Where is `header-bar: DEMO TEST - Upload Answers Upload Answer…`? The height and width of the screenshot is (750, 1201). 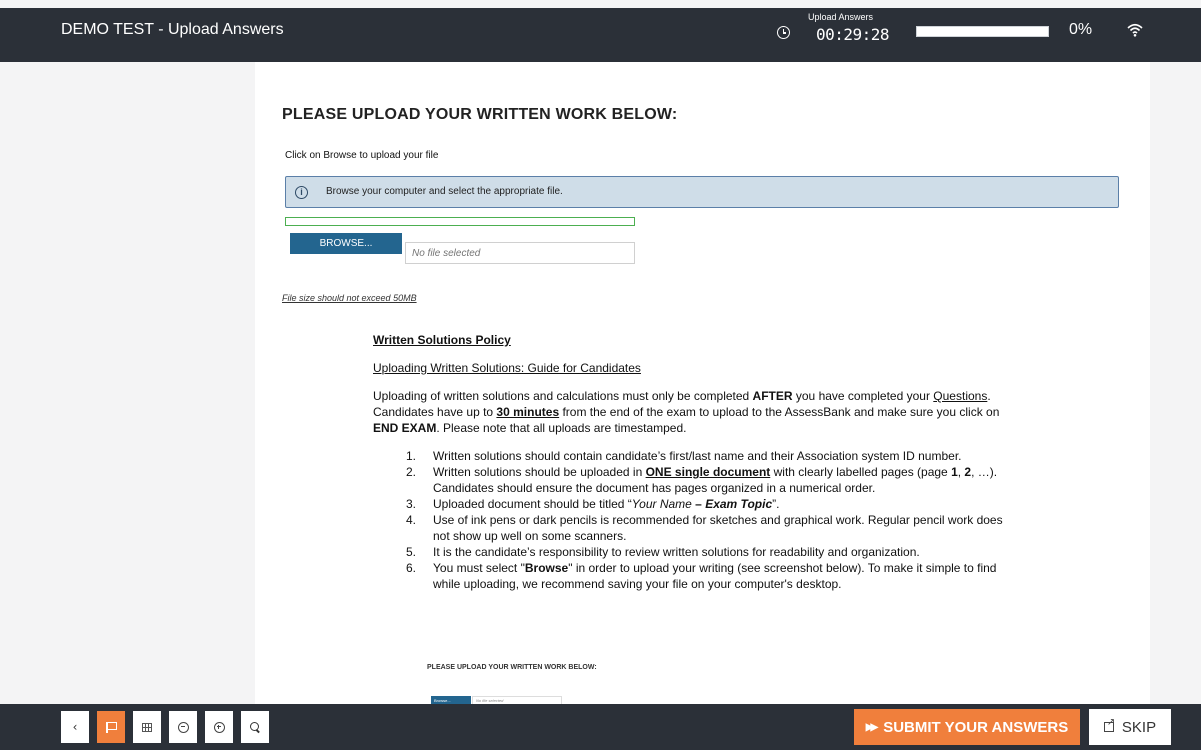 header-bar: DEMO TEST - Upload Answers Upload Answer… is located at coordinates (600, 35).